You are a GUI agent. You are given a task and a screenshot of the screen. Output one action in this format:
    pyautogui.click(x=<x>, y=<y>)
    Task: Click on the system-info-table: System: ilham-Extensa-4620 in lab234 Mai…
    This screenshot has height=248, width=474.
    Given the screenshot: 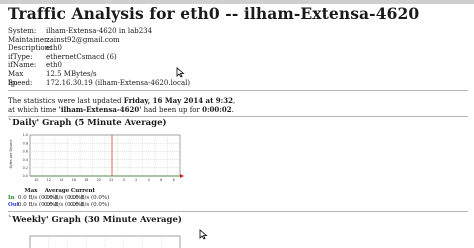 What is the action you would take?
    pyautogui.click(x=99, y=57)
    